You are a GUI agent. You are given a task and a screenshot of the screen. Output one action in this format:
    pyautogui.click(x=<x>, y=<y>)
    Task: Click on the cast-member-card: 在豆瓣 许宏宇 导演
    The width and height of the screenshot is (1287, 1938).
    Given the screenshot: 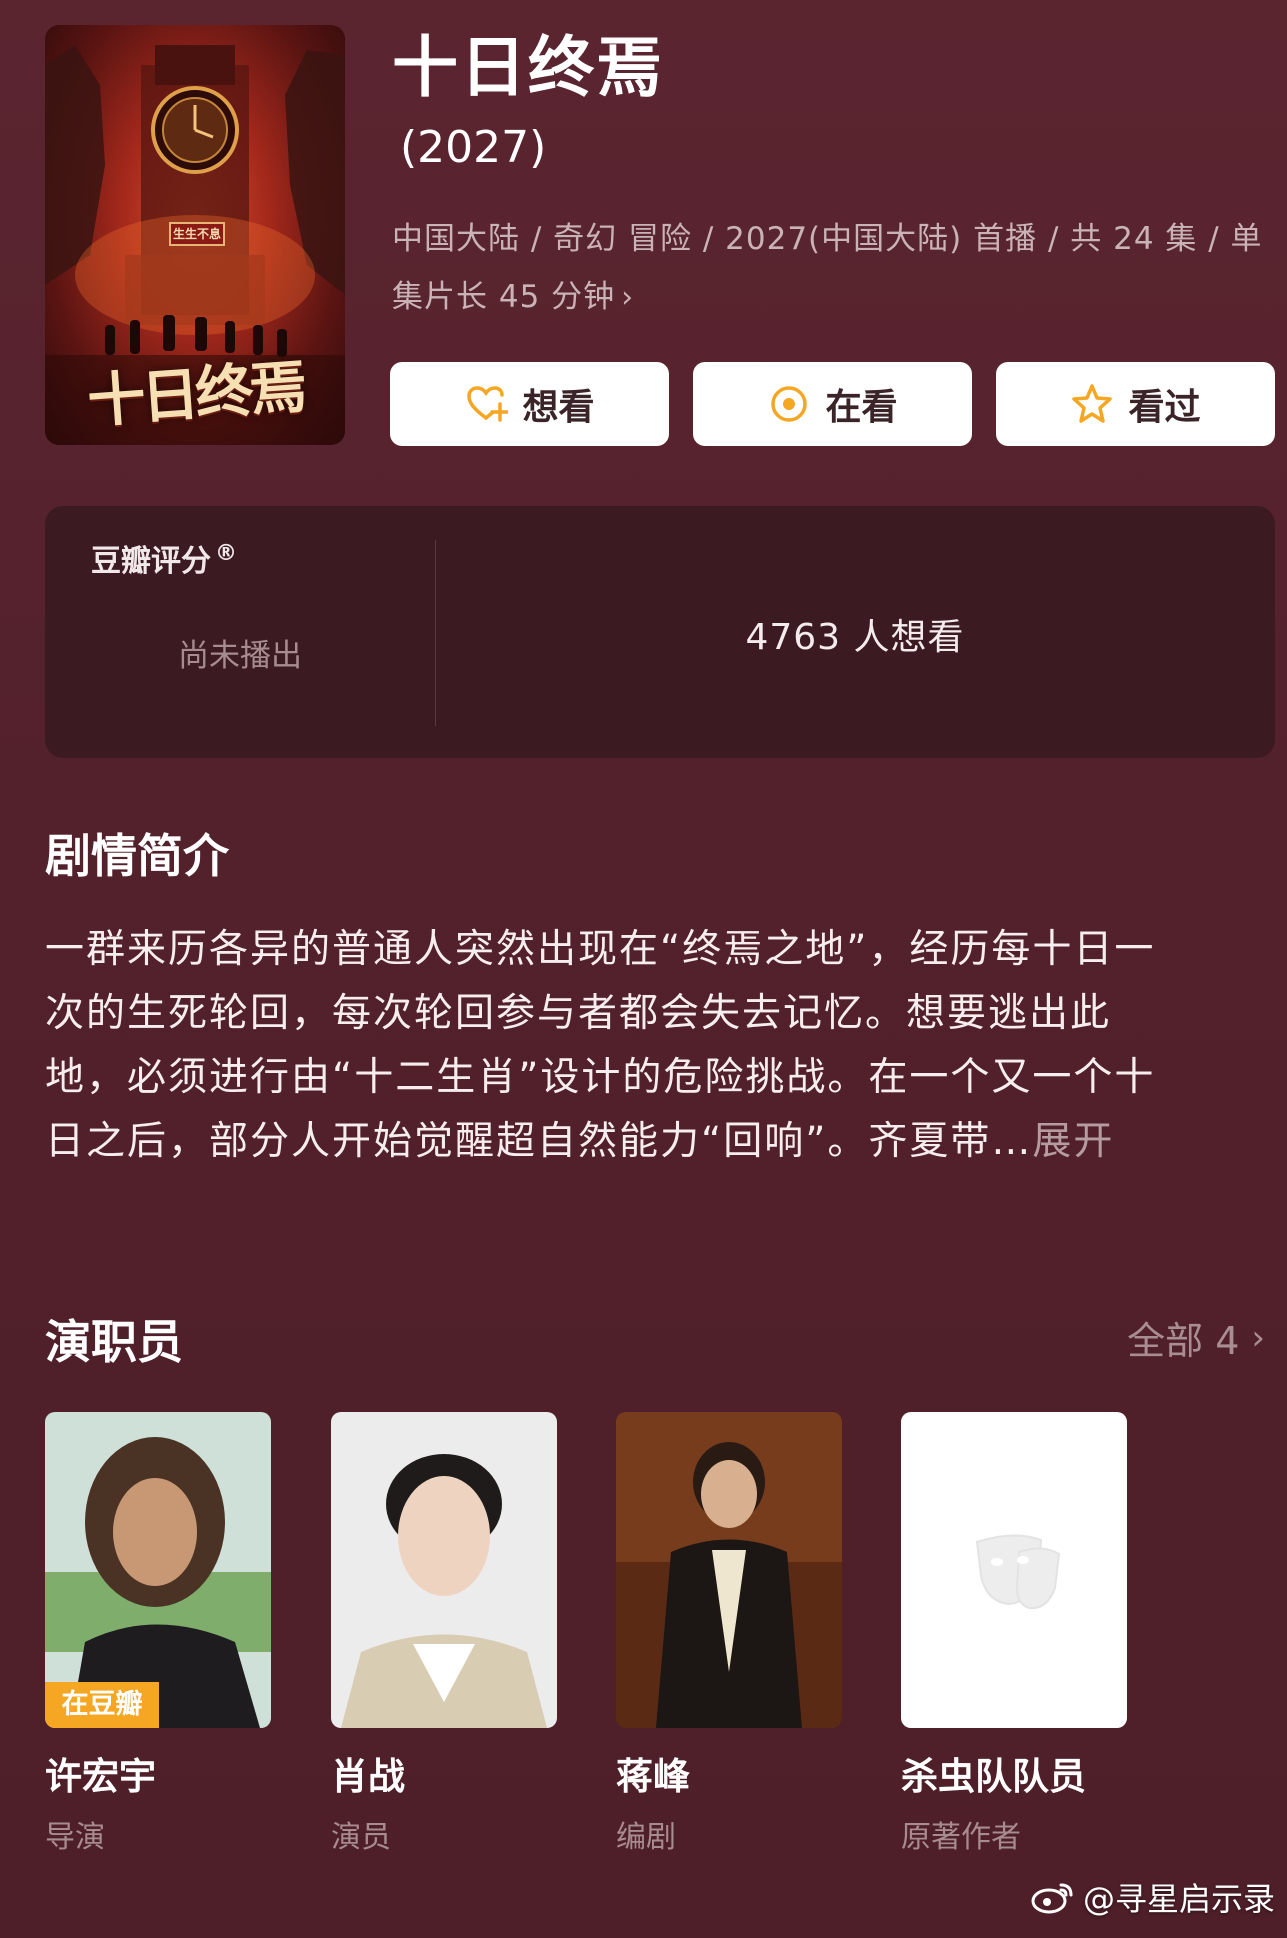 What is the action you would take?
    pyautogui.click(x=158, y=1634)
    